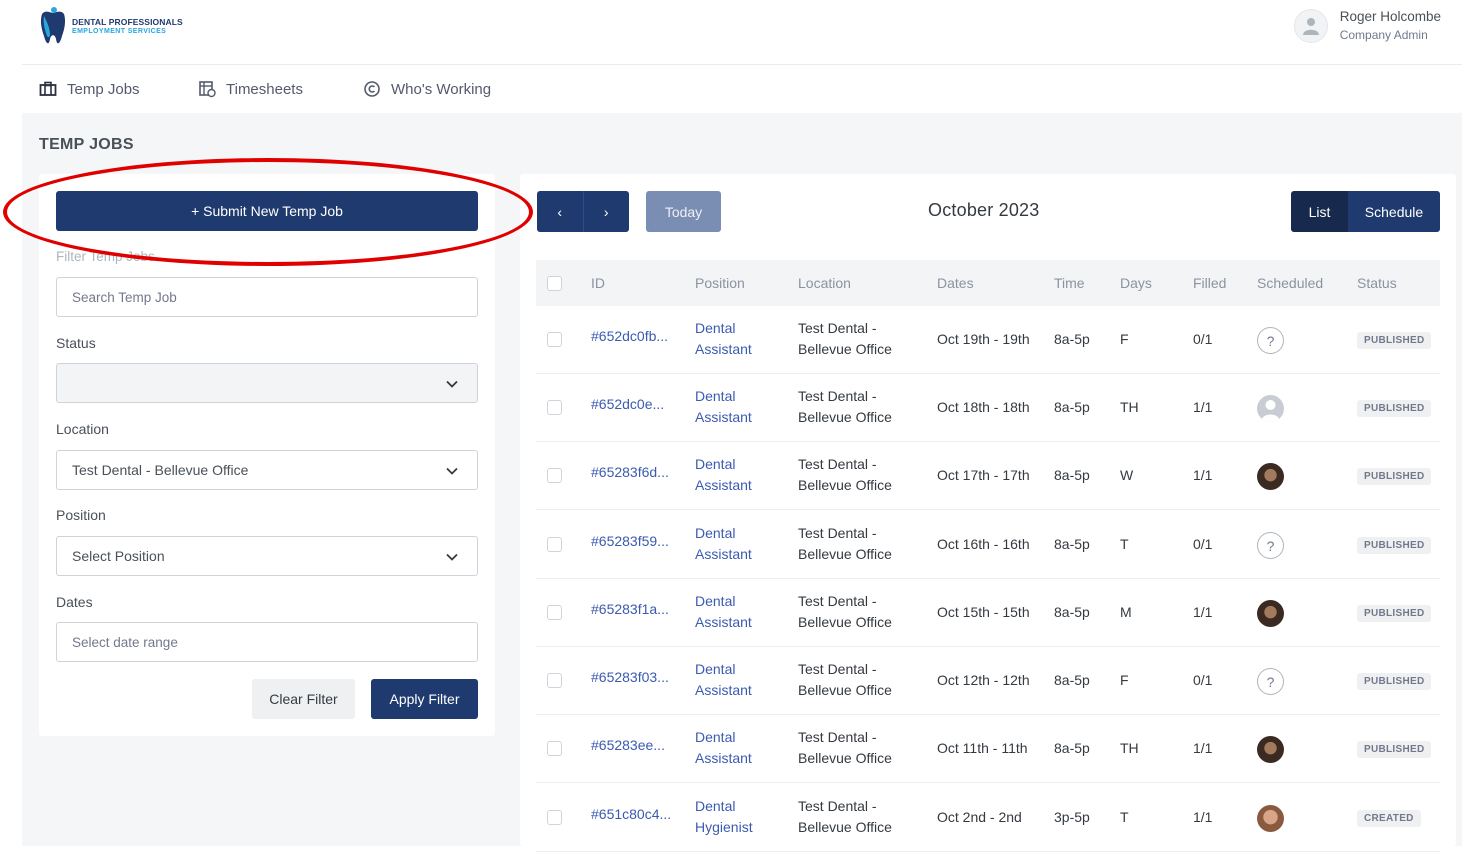 The height and width of the screenshot is (852, 1465). I want to click on main-nav: Temp Jobs Timesheets Who's Working, so click(742, 89).